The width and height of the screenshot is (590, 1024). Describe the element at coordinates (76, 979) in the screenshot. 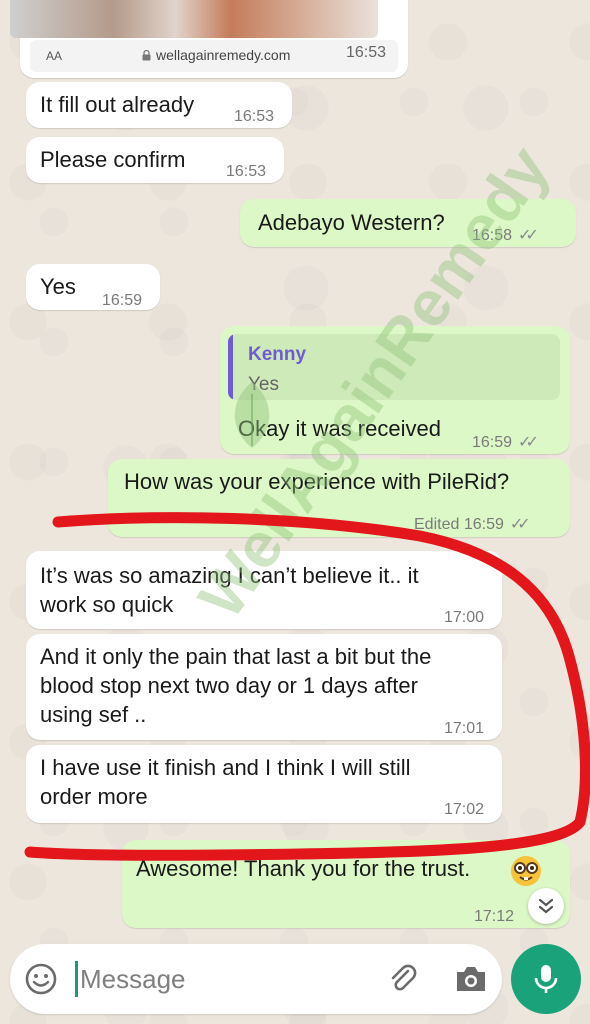

I see `text-cursor` at that location.